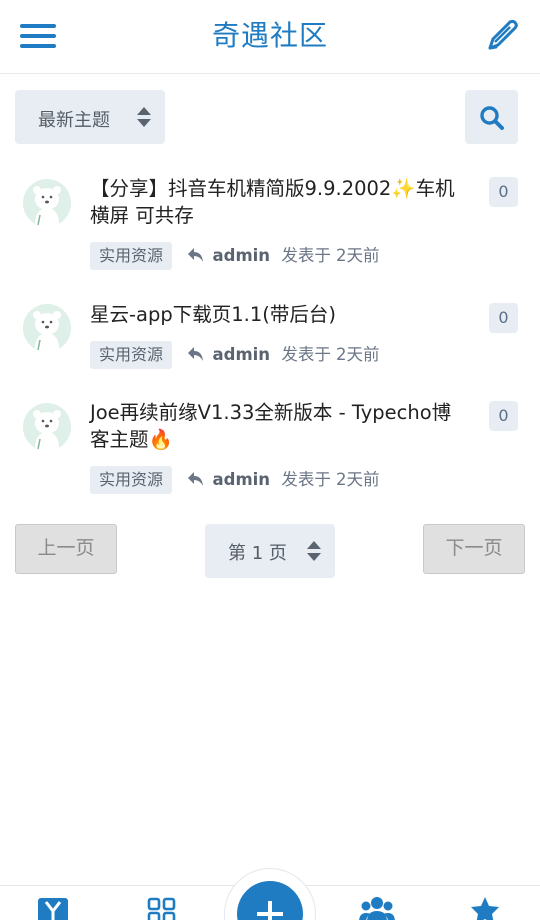 The width and height of the screenshot is (540, 920). Describe the element at coordinates (162, 908) in the screenshot. I see `categories-grid-icon` at that location.